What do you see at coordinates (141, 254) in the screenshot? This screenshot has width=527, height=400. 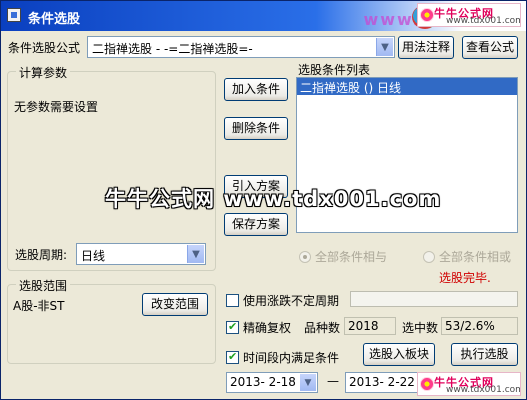 I see `period-select: 日线 ▼` at bounding box center [141, 254].